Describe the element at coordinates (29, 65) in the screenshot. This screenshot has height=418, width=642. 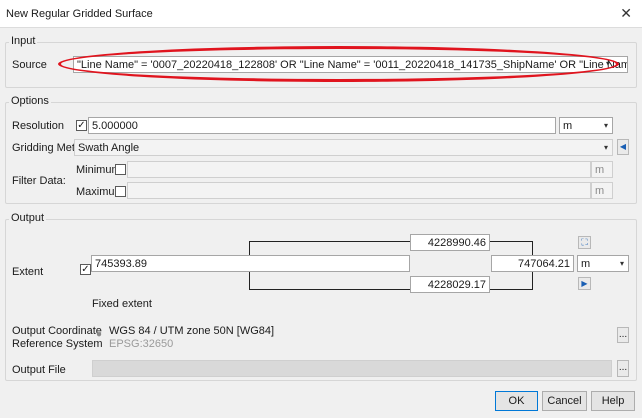
I see `source-label: Source` at that location.